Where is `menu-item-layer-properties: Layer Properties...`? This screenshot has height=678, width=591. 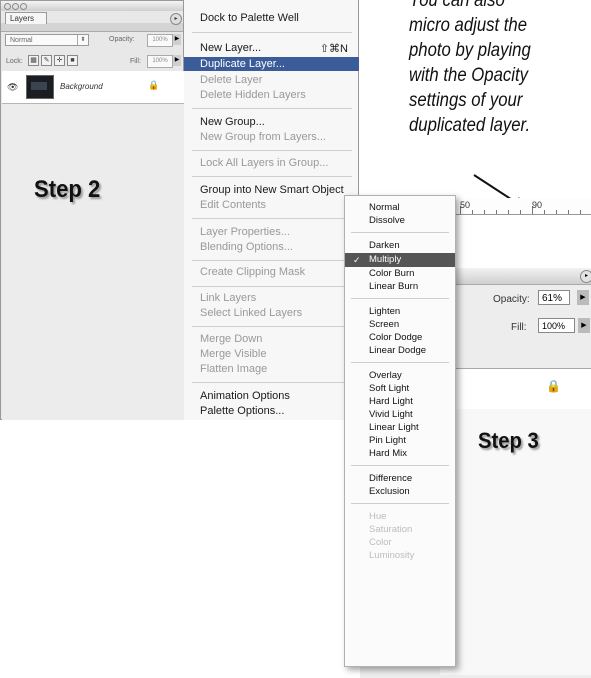 menu-item-layer-properties: Layer Properties... is located at coordinates (245, 232).